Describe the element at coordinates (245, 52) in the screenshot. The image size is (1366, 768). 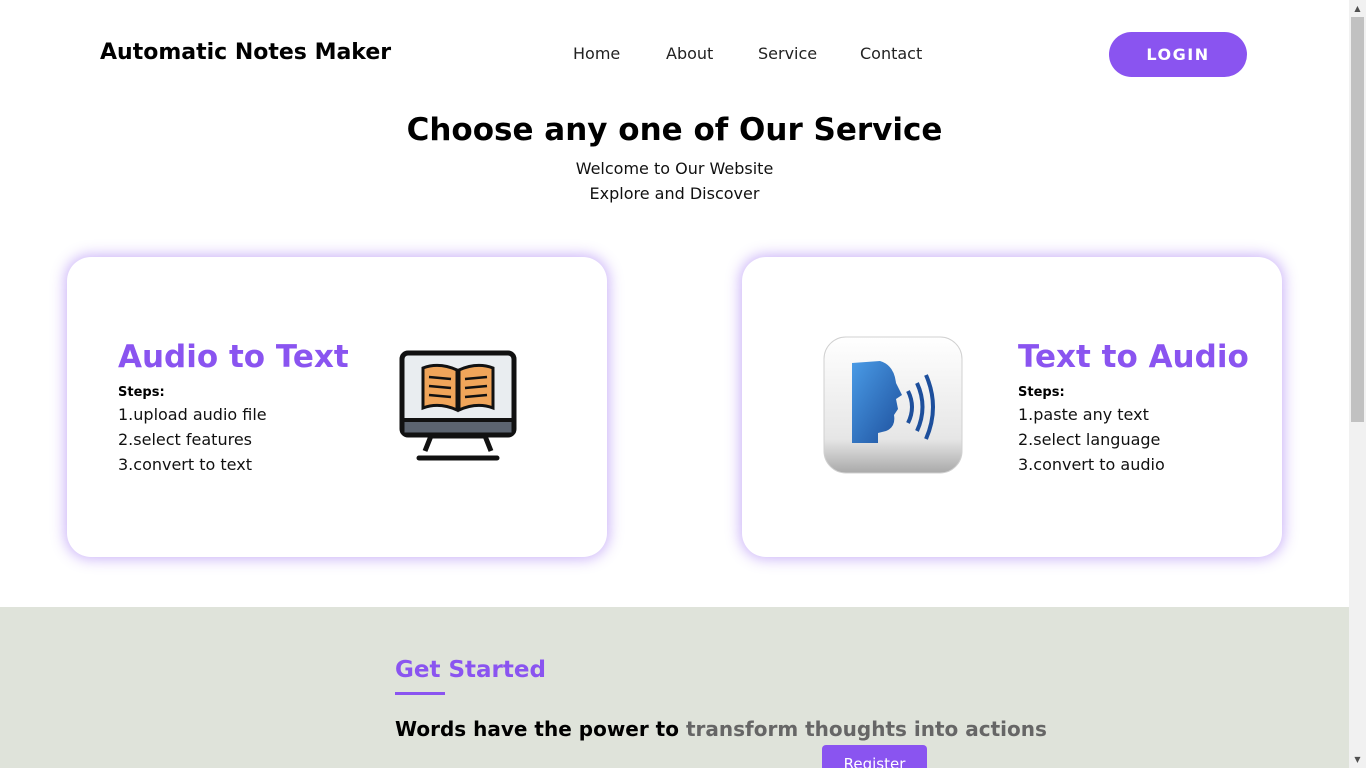
I see `brand-logo-text: Automatic Notes Maker` at that location.